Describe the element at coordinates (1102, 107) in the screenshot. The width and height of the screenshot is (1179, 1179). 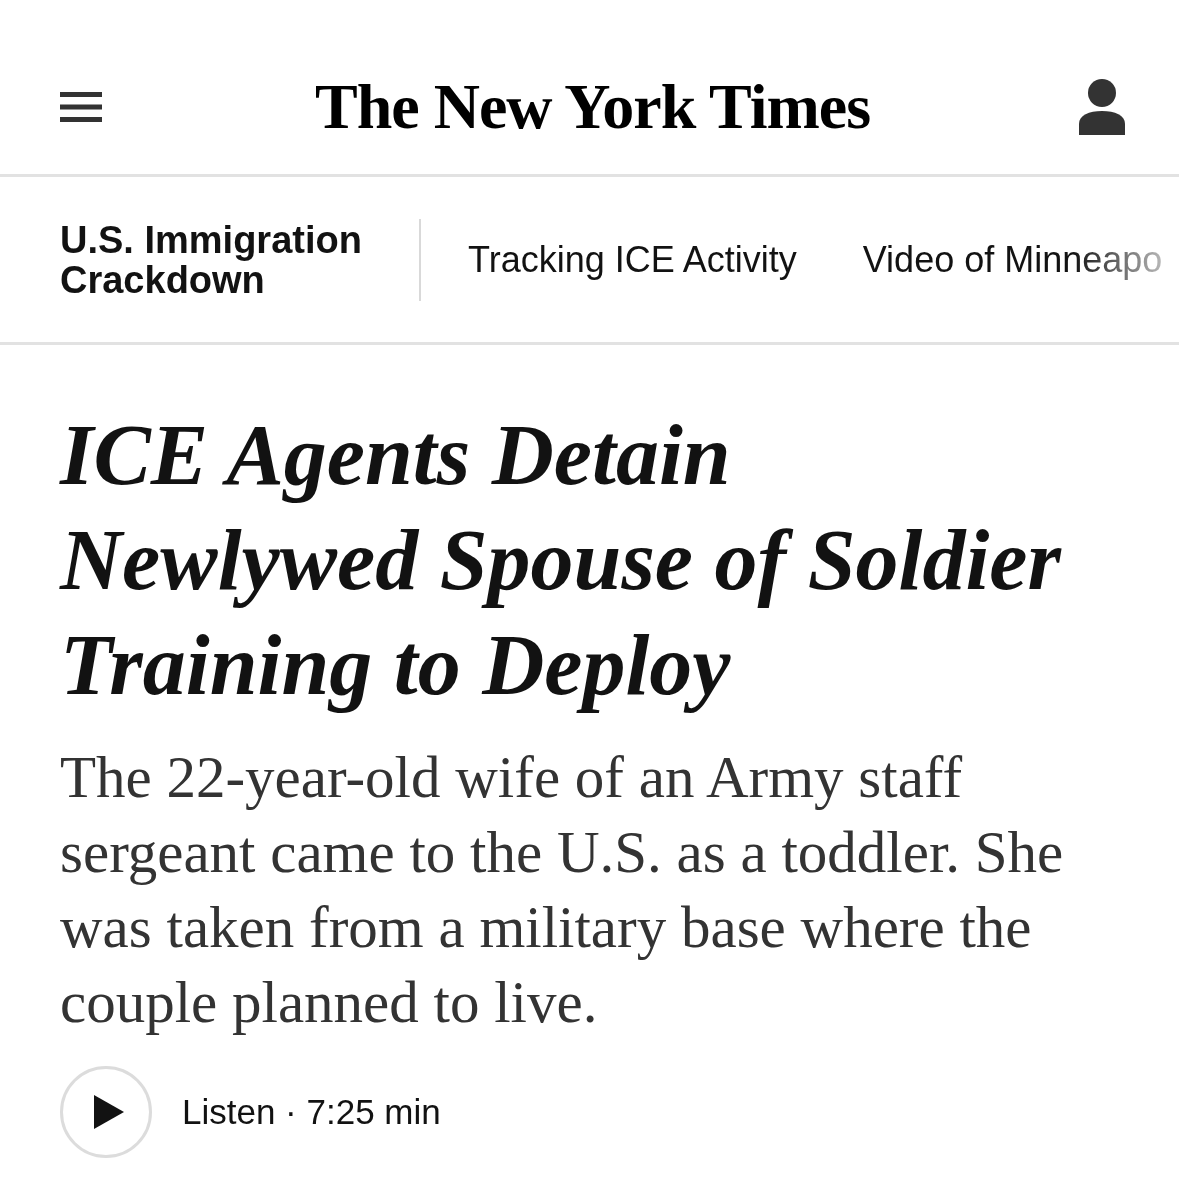
I see `person-icon` at that location.